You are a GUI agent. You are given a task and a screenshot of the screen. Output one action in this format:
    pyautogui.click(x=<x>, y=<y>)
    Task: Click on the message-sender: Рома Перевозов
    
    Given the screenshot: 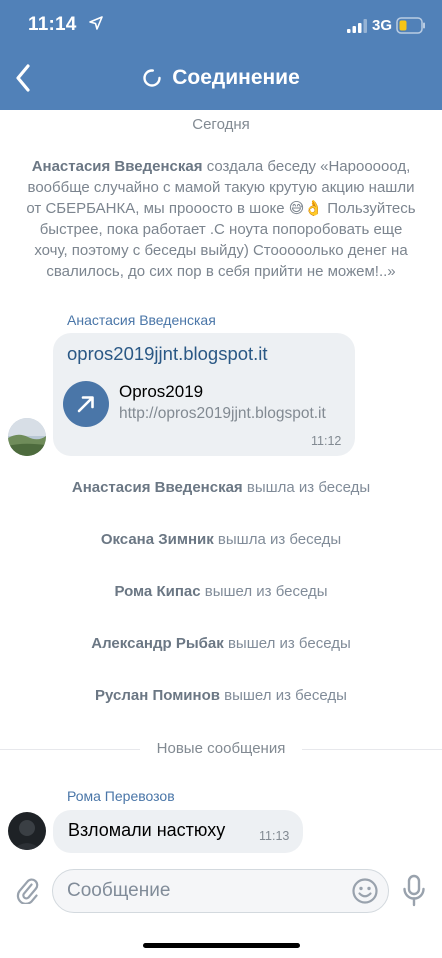 What is the action you would take?
    pyautogui.click(x=121, y=796)
    